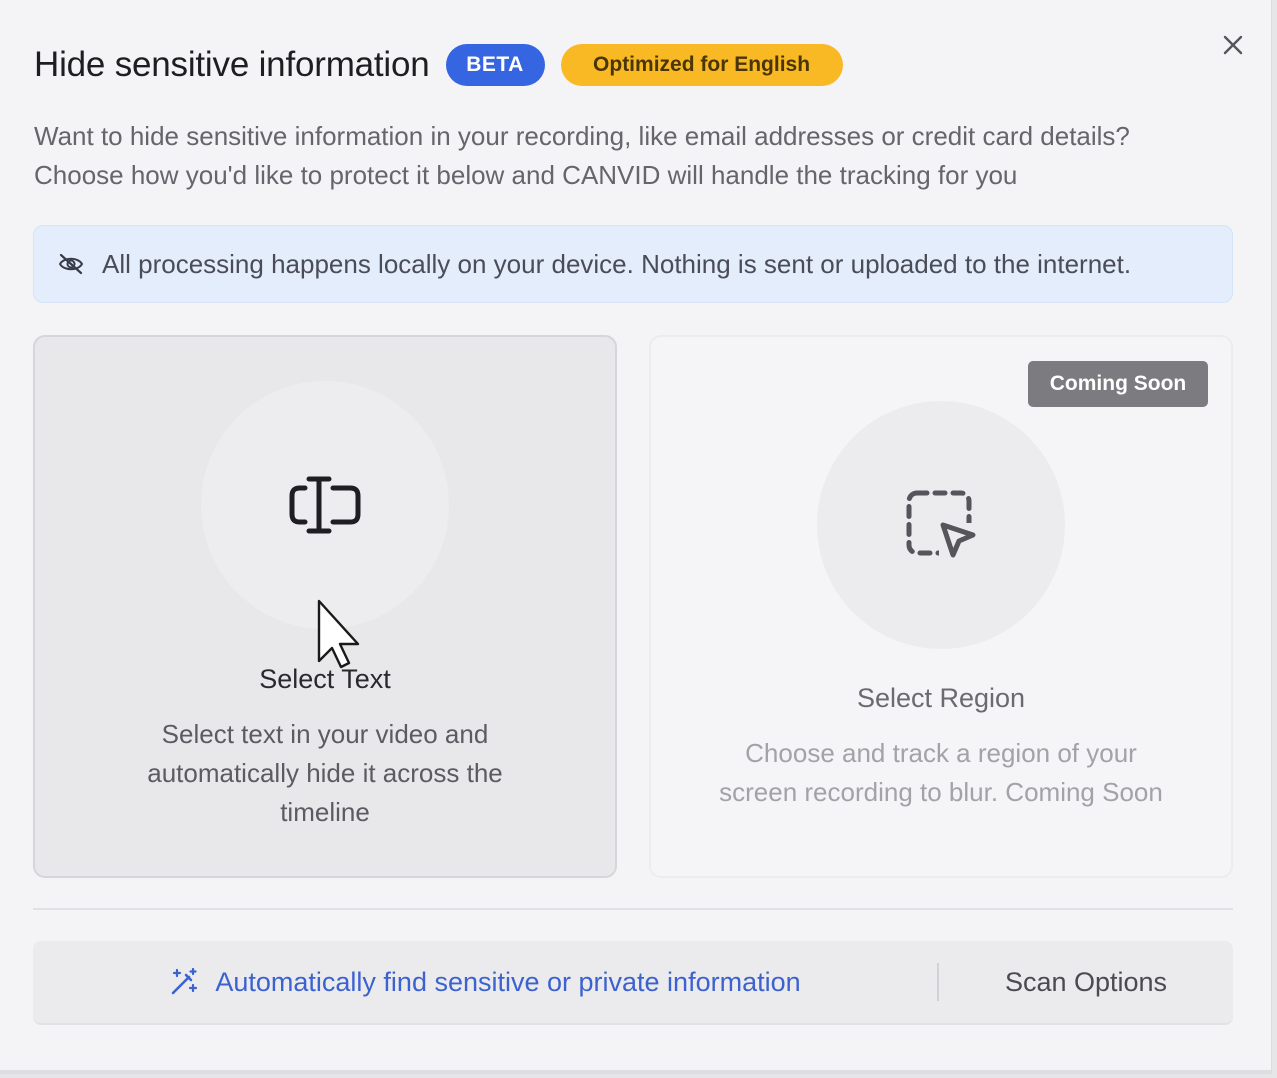  I want to click on select-text-description-line: automatically hide it across the, so click(325, 773).